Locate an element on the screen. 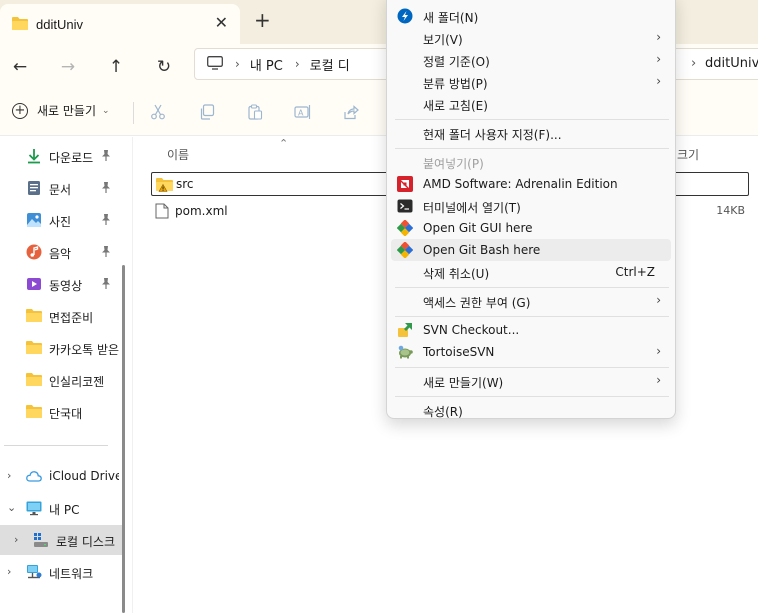 This screenshot has height=613, width=758. close-icon: ✕ is located at coordinates (221, 23).